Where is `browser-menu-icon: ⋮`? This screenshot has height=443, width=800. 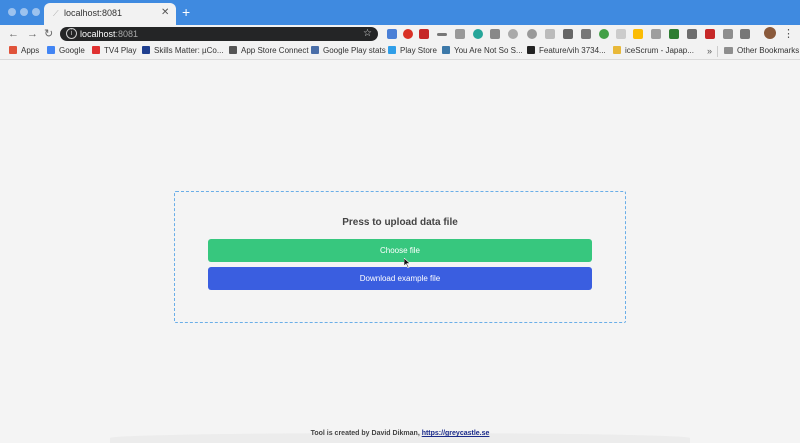 browser-menu-icon: ⋮ is located at coordinates (788, 34).